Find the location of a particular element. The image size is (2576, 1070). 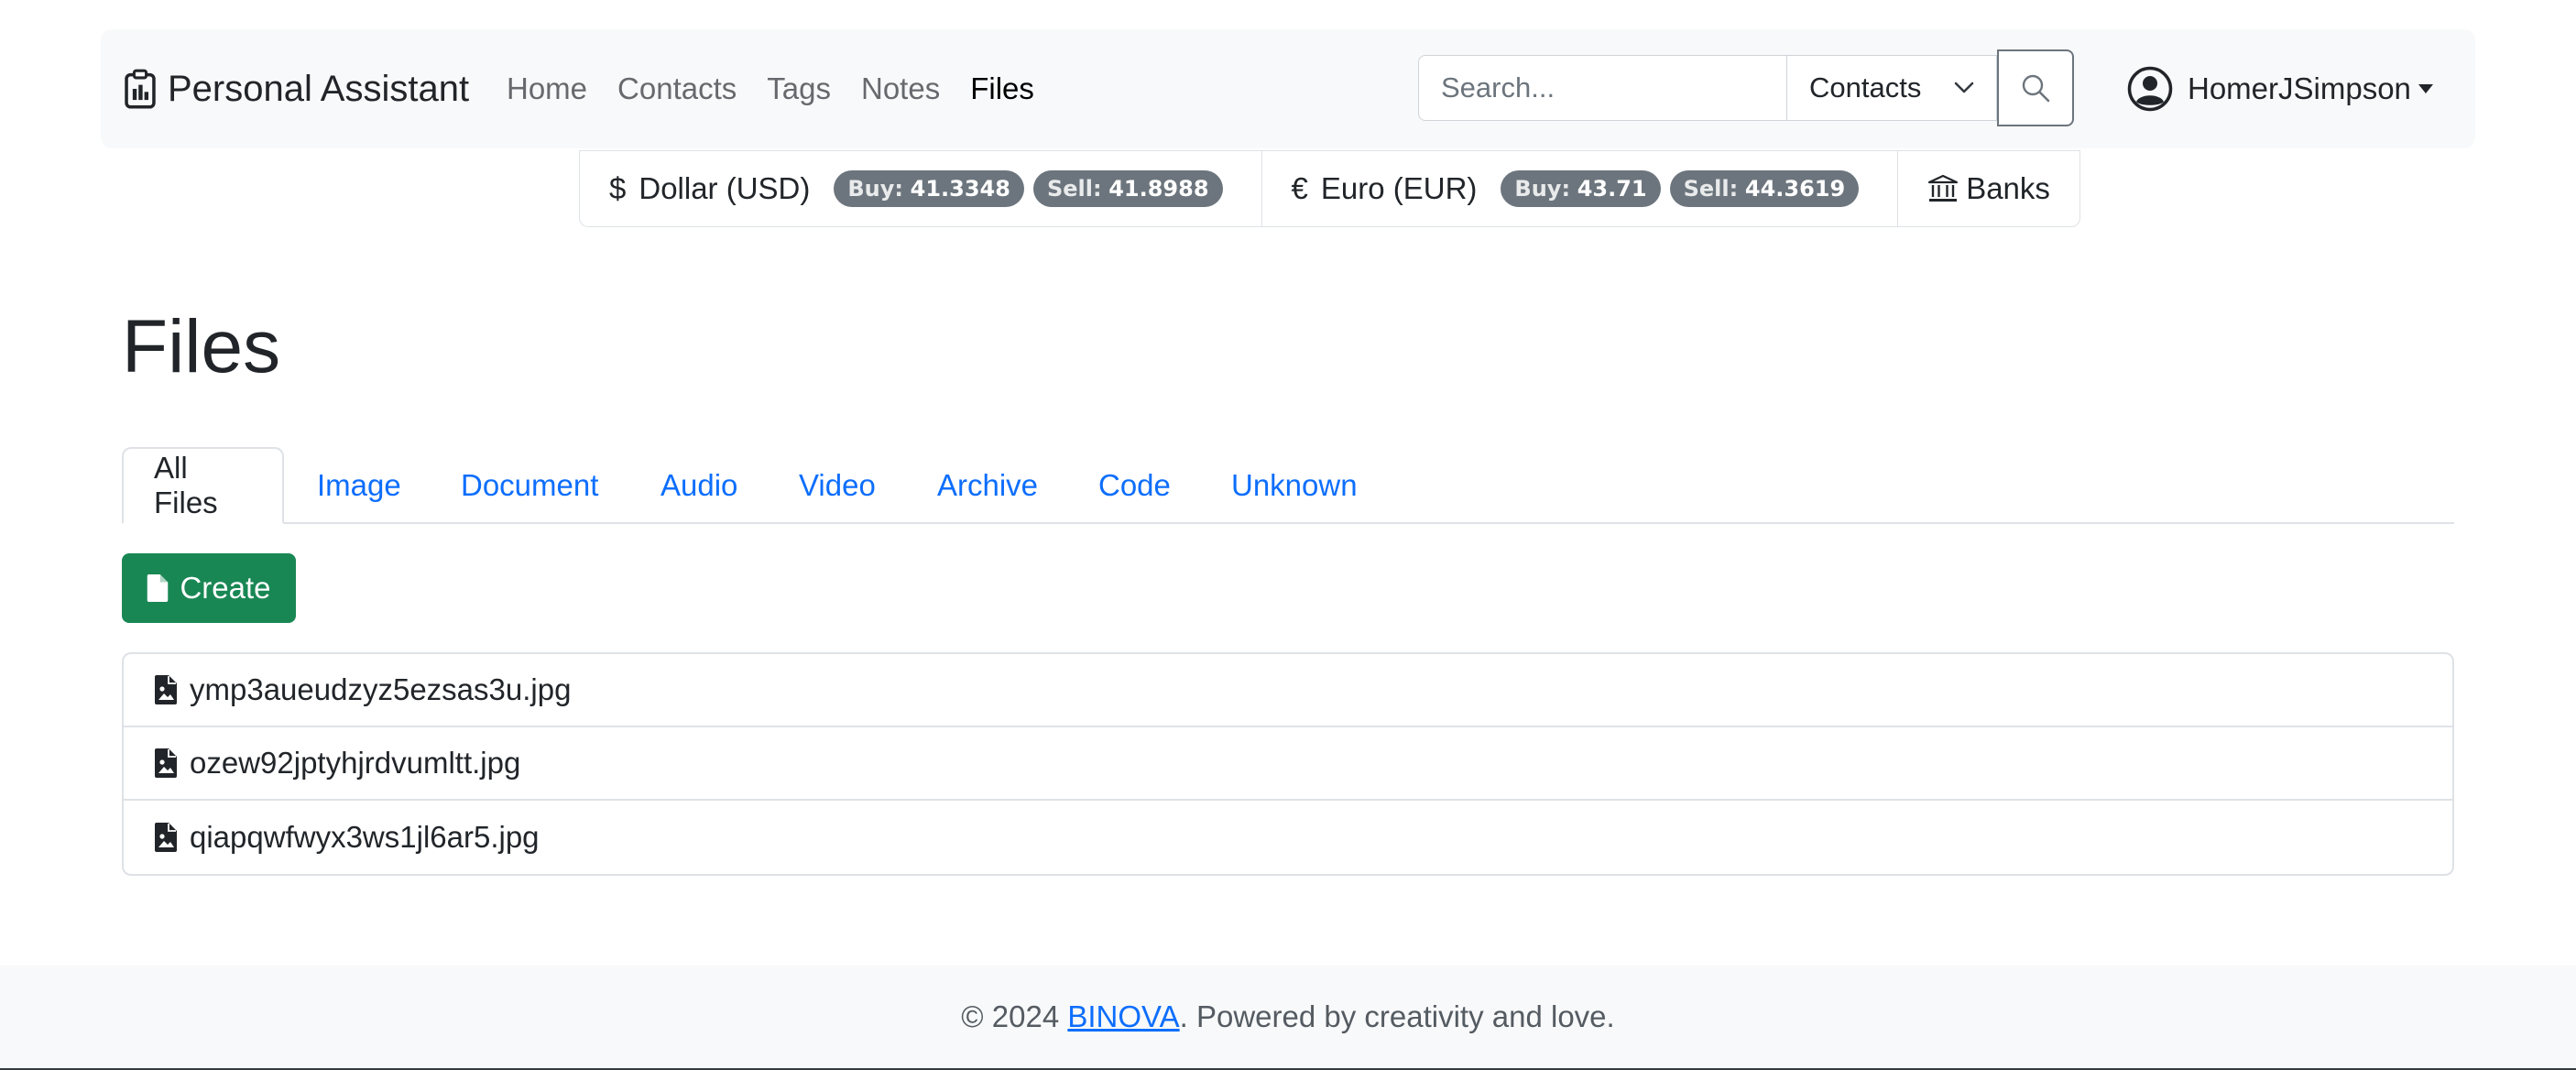

search-input is located at coordinates (1602, 88).